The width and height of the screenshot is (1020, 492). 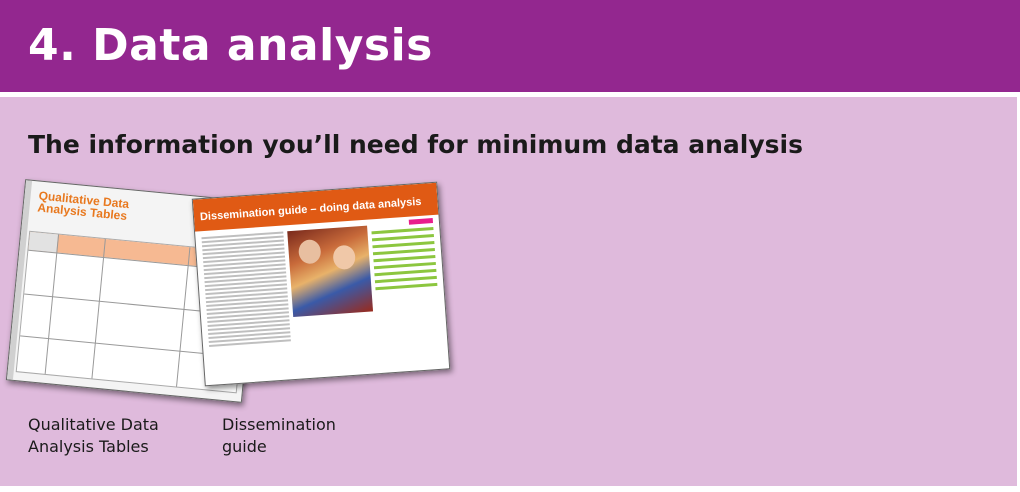 I want to click on page-title: 4. Data analysis, so click(x=230, y=45).